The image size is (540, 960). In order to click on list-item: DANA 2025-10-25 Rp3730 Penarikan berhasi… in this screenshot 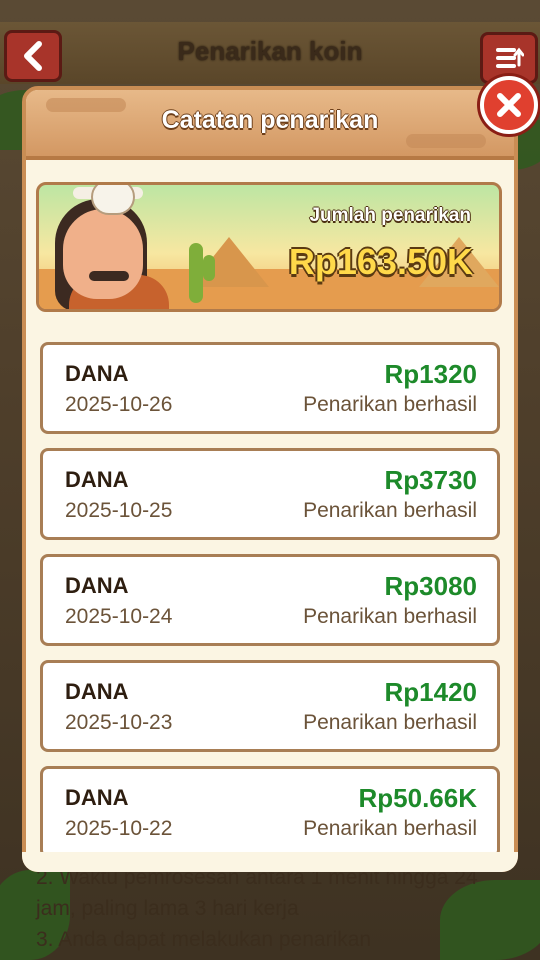, I will do `click(270, 494)`.